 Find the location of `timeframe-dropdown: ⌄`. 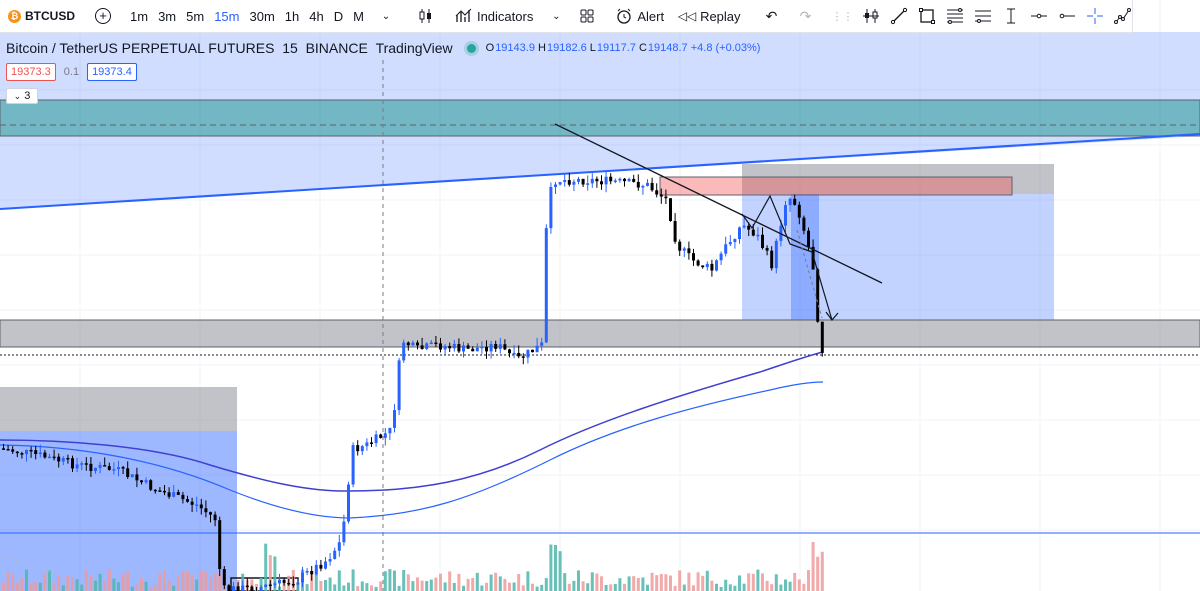

timeframe-dropdown: ⌄ is located at coordinates (386, 16).